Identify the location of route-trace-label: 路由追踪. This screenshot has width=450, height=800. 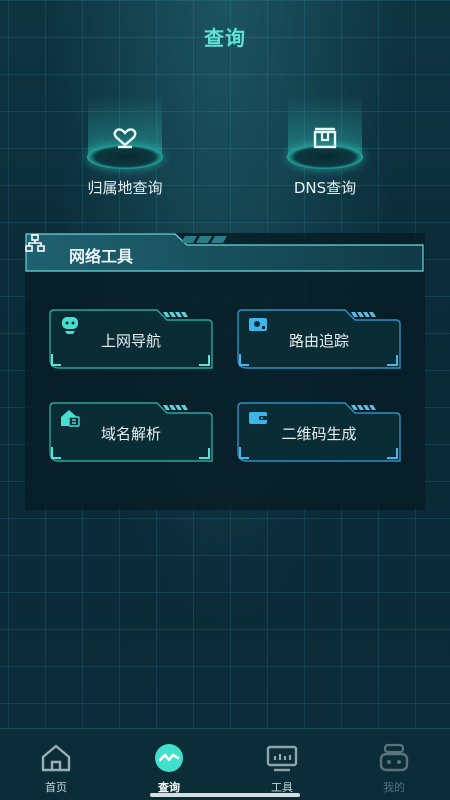
(318, 341).